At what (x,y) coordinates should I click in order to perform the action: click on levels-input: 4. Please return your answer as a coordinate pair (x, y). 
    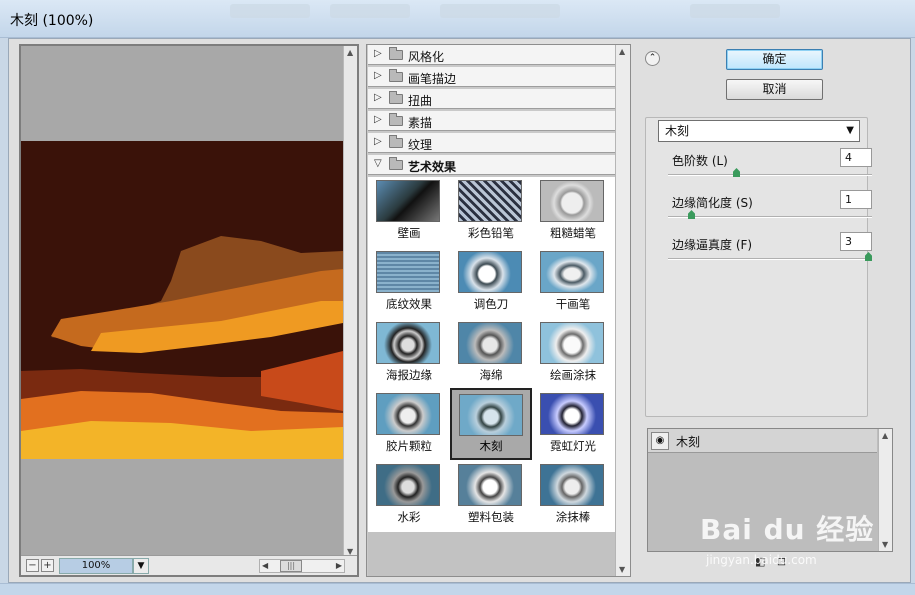
    Looking at the image, I should click on (856, 157).